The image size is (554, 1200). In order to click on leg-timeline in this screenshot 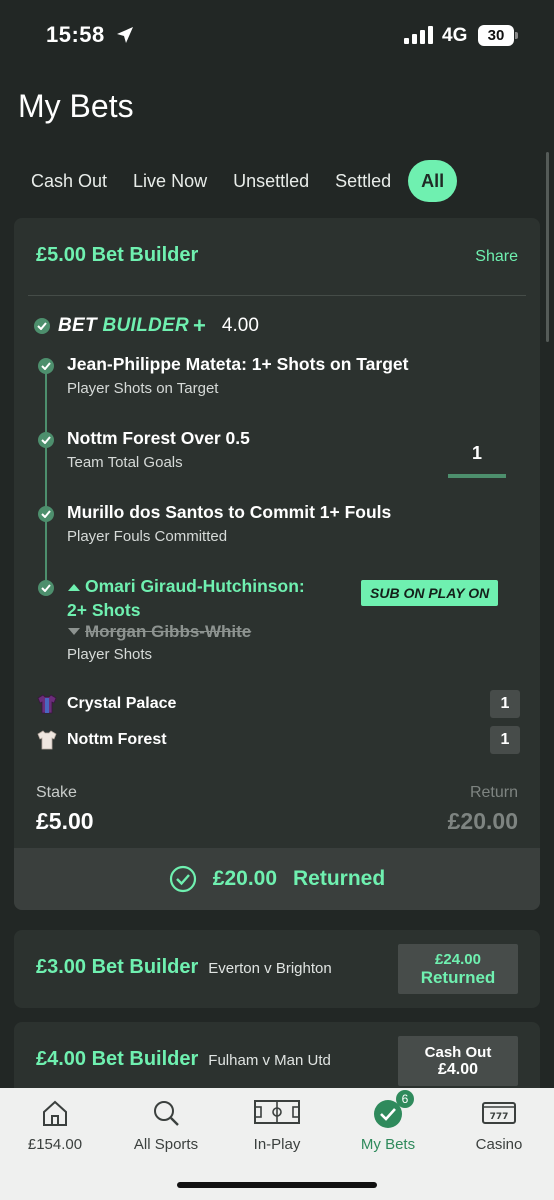, I will do `click(46, 479)`.